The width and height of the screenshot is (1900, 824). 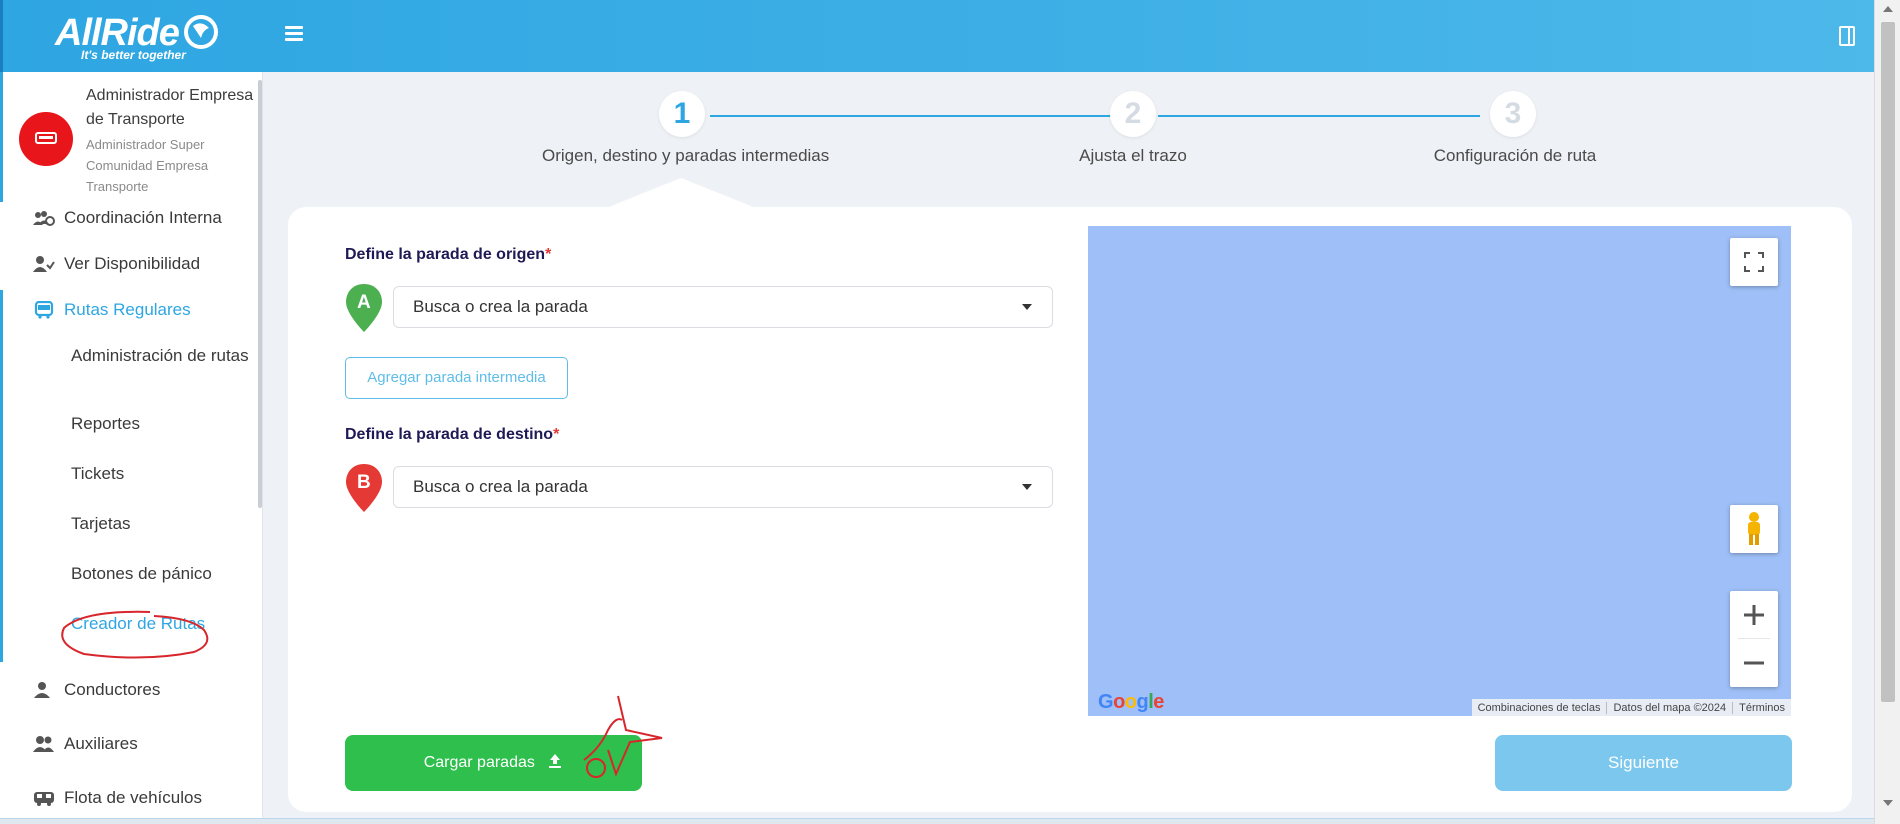 I want to click on scrollbar-thumb, so click(x=1888, y=362).